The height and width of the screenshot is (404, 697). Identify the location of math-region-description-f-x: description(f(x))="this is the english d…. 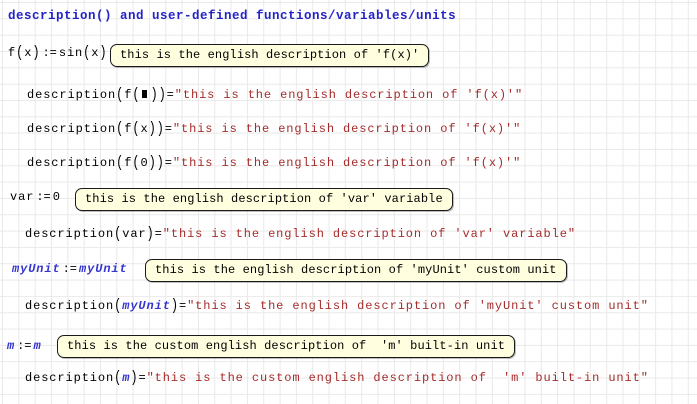
(274, 128).